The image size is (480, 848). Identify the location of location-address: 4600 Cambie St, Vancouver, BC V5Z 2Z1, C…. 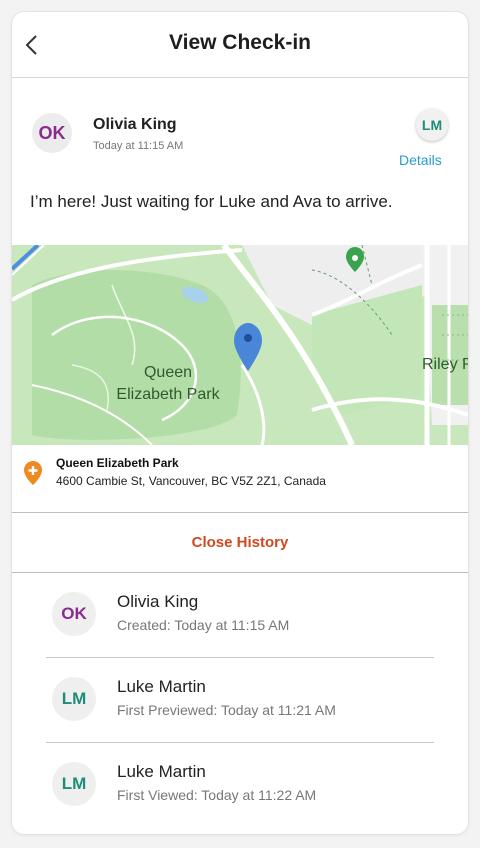
(191, 481).